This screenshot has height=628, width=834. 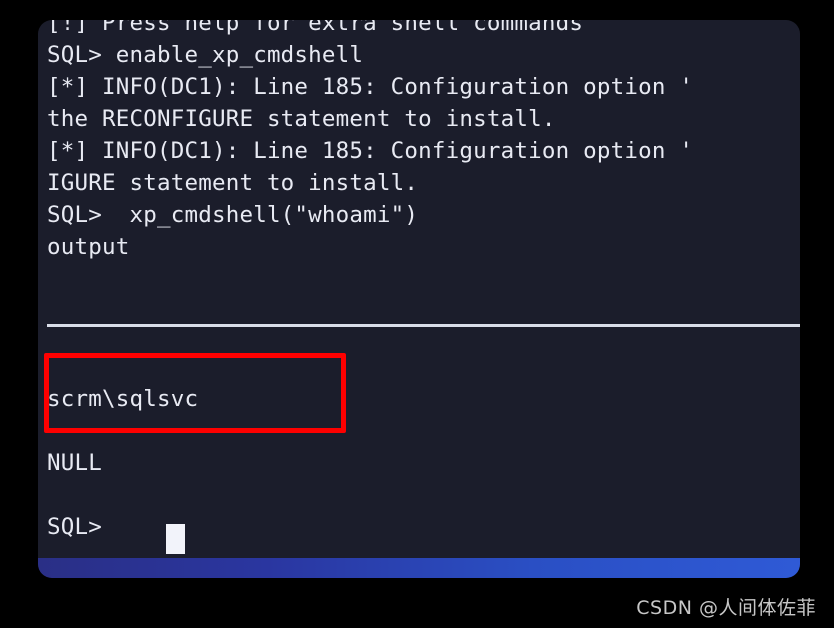 I want to click on terminal-line-prompt-xp-cmdshell-whoami: SQL> xp_cmdshell("whoami"), so click(x=233, y=215).